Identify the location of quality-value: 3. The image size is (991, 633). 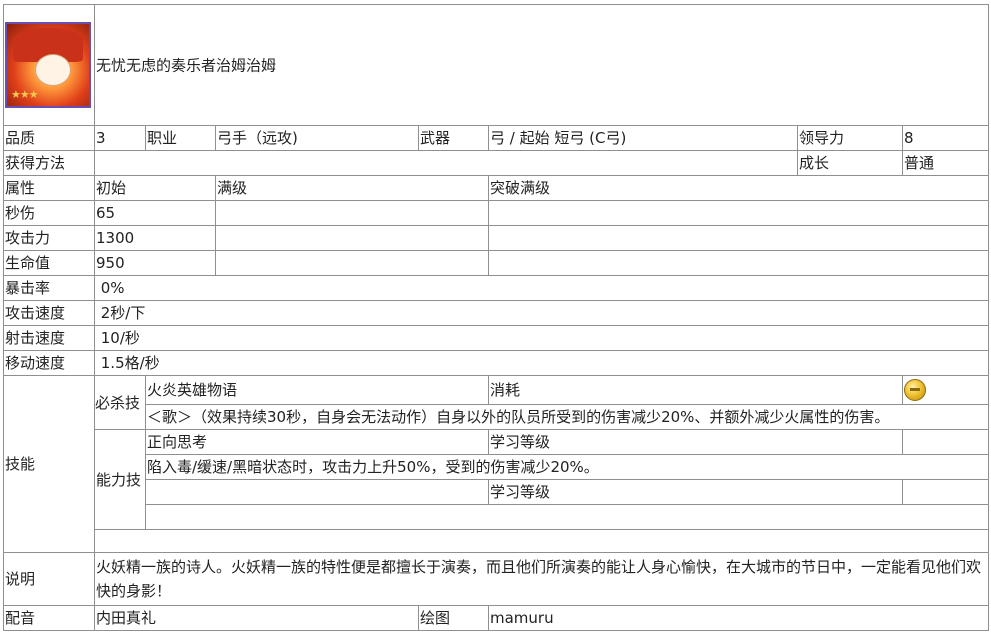
(120, 138).